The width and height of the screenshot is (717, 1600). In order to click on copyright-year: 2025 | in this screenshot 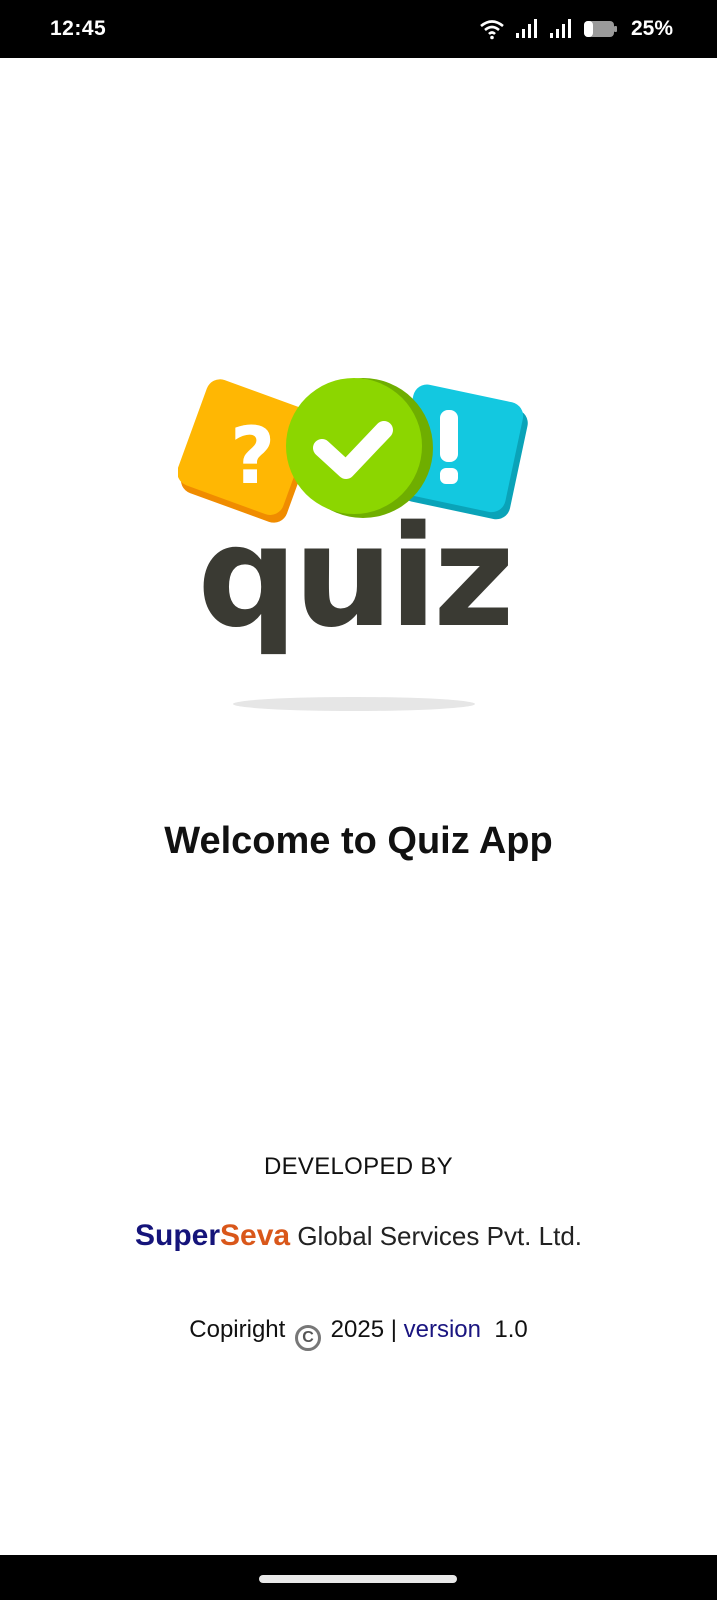, I will do `click(363, 1329)`.